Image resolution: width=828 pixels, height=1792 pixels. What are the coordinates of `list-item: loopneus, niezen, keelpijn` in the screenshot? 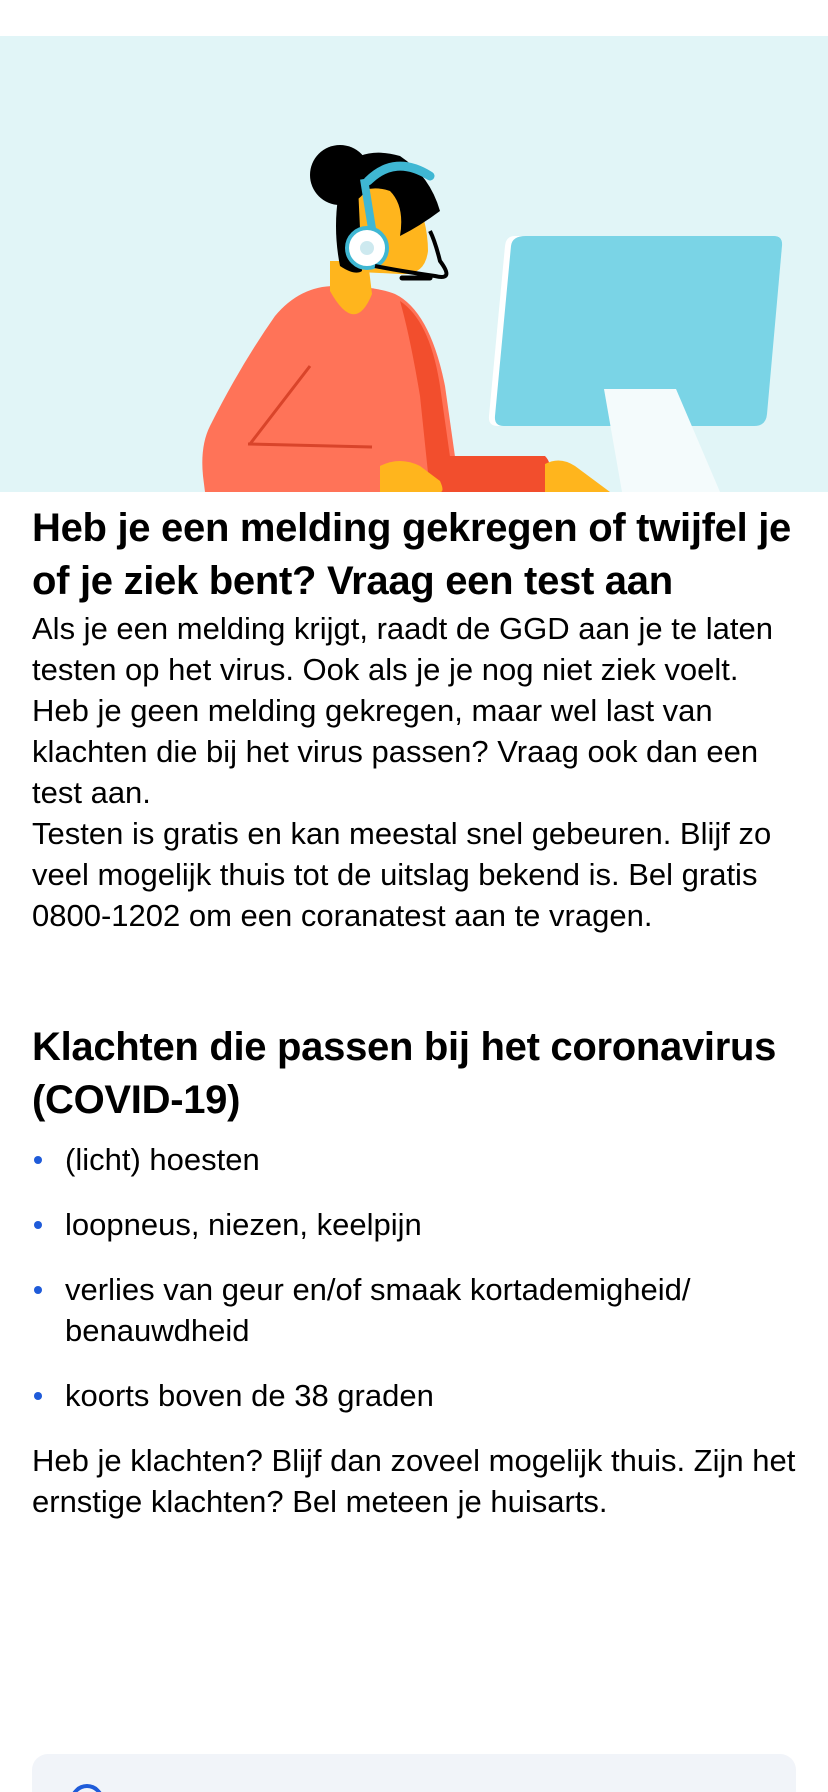 It's located at (417, 1224).